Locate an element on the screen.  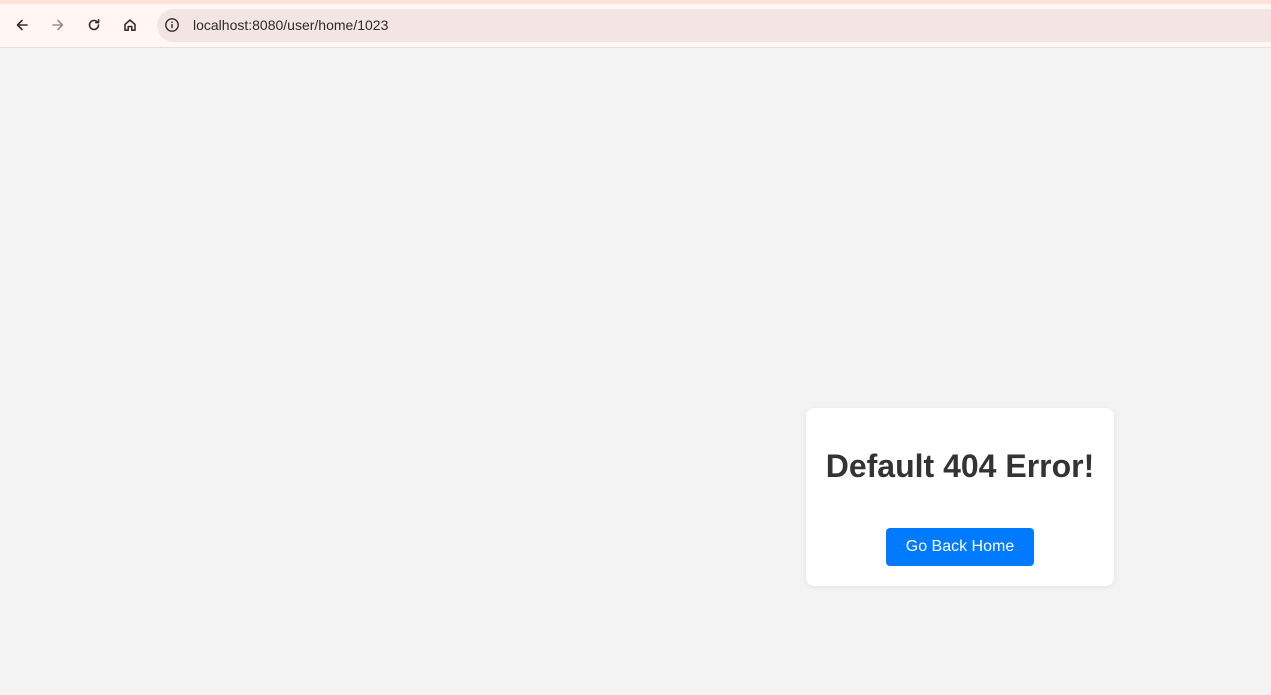
forward-arrow-icon is located at coordinates (58, 25).